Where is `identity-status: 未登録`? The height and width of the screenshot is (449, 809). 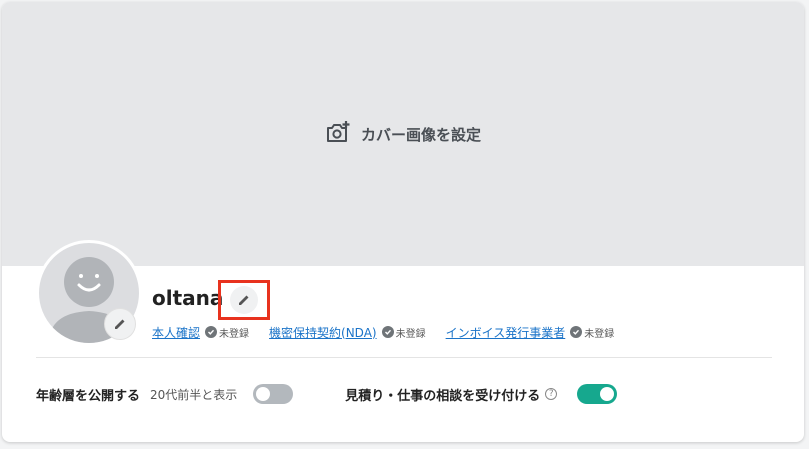
identity-status: 未登録 is located at coordinates (227, 332).